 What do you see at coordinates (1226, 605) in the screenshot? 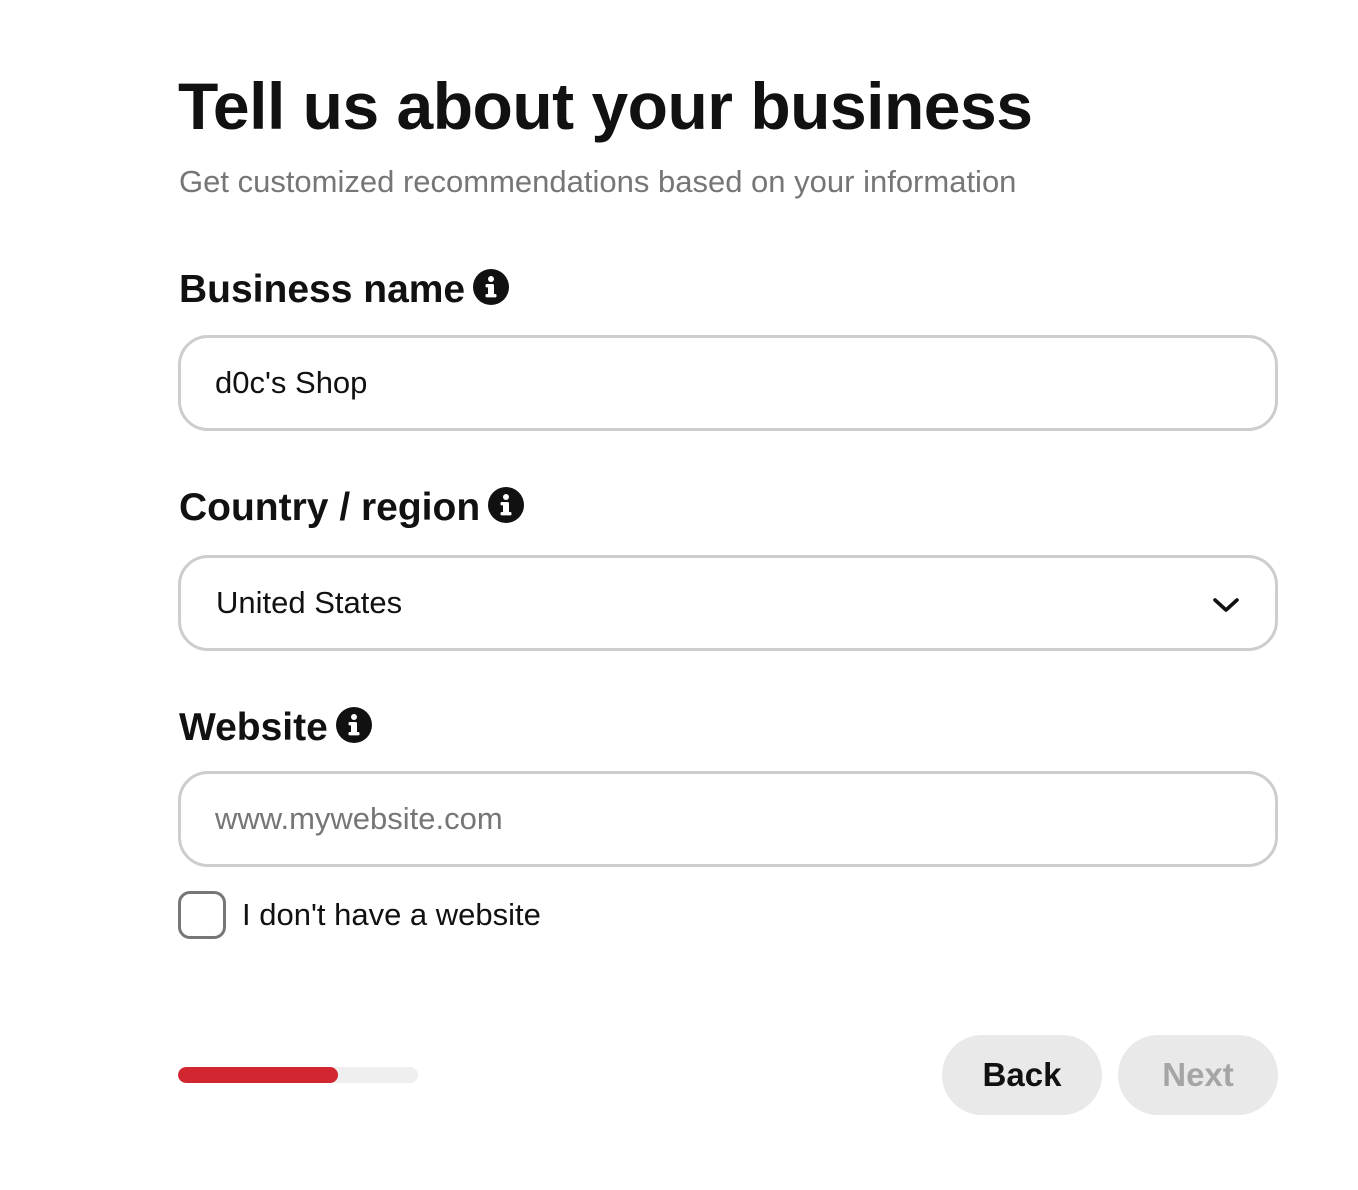
I see `chevron-down-icon` at bounding box center [1226, 605].